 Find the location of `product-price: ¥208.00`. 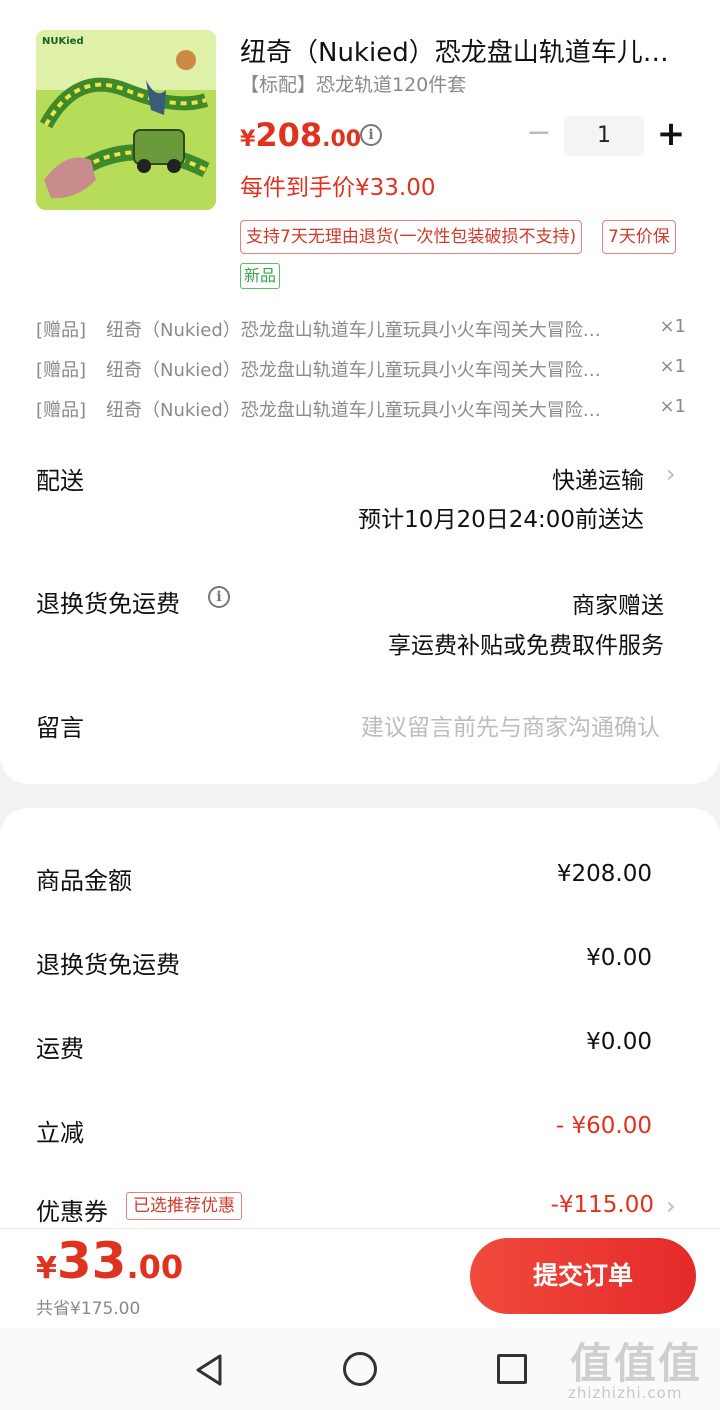

product-price: ¥208.00 is located at coordinates (300, 135).